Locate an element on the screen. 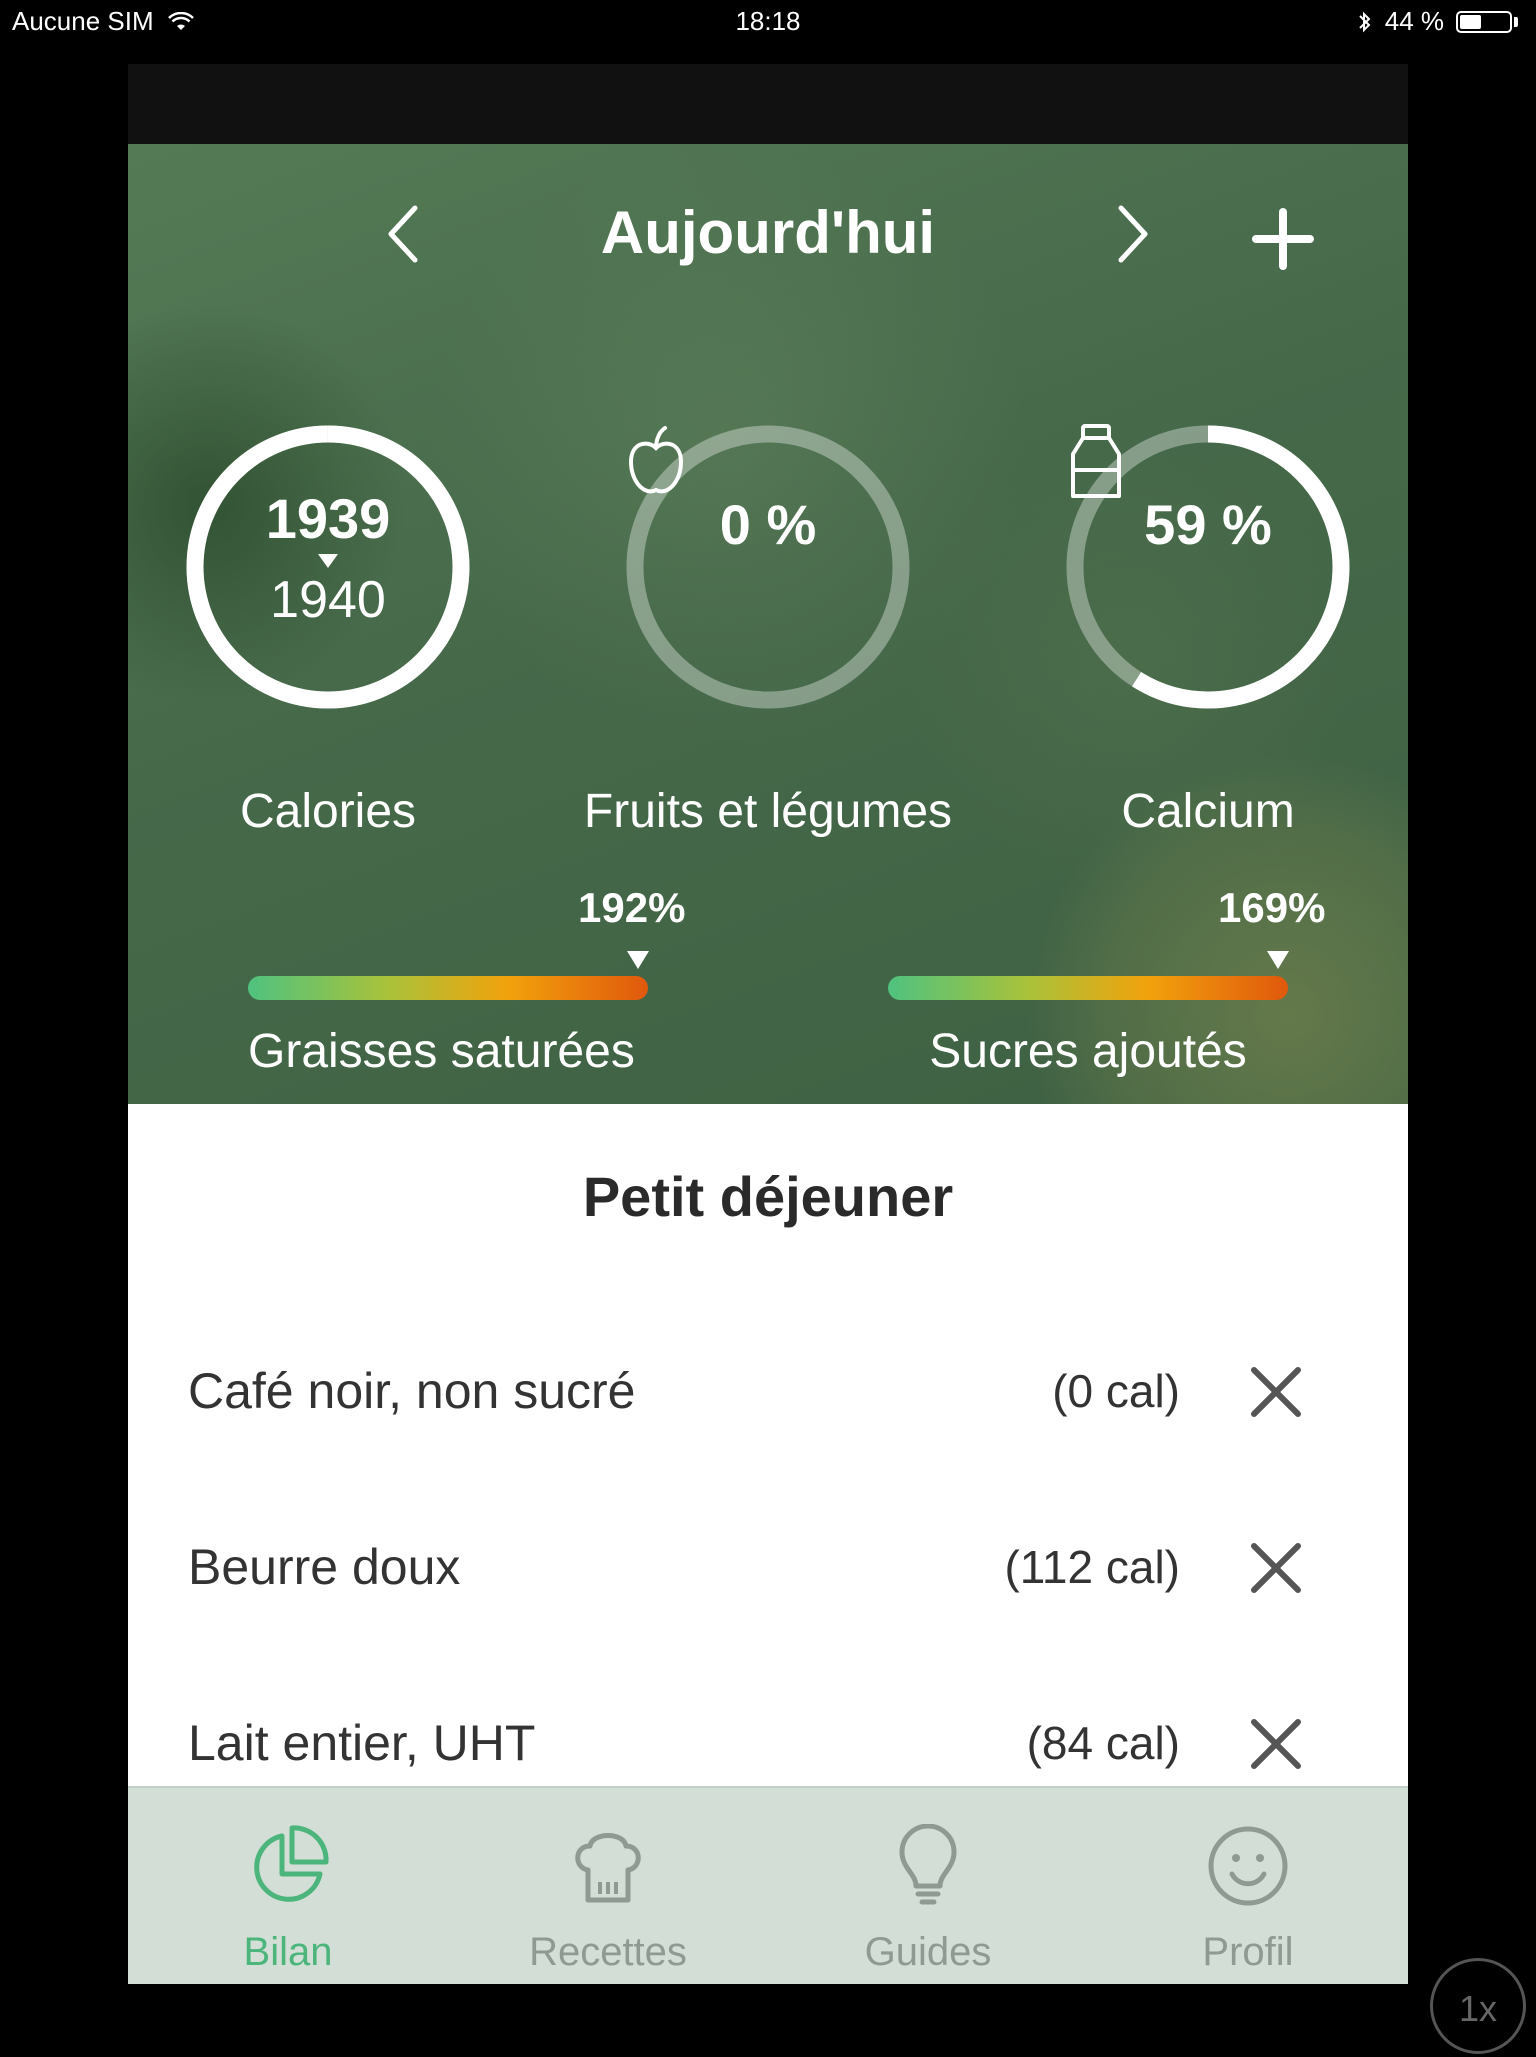  added-sugar-marker is located at coordinates (1278, 960).